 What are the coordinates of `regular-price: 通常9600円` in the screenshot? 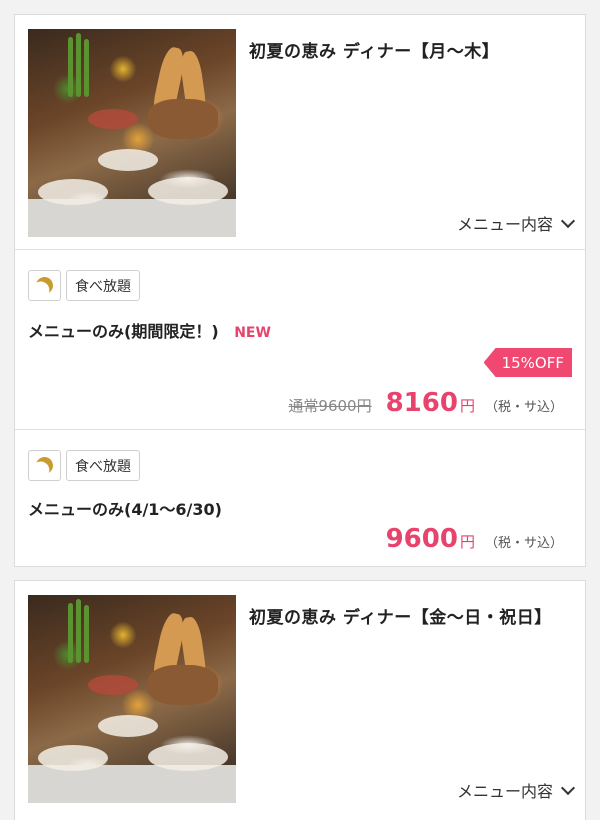 It's located at (330, 406).